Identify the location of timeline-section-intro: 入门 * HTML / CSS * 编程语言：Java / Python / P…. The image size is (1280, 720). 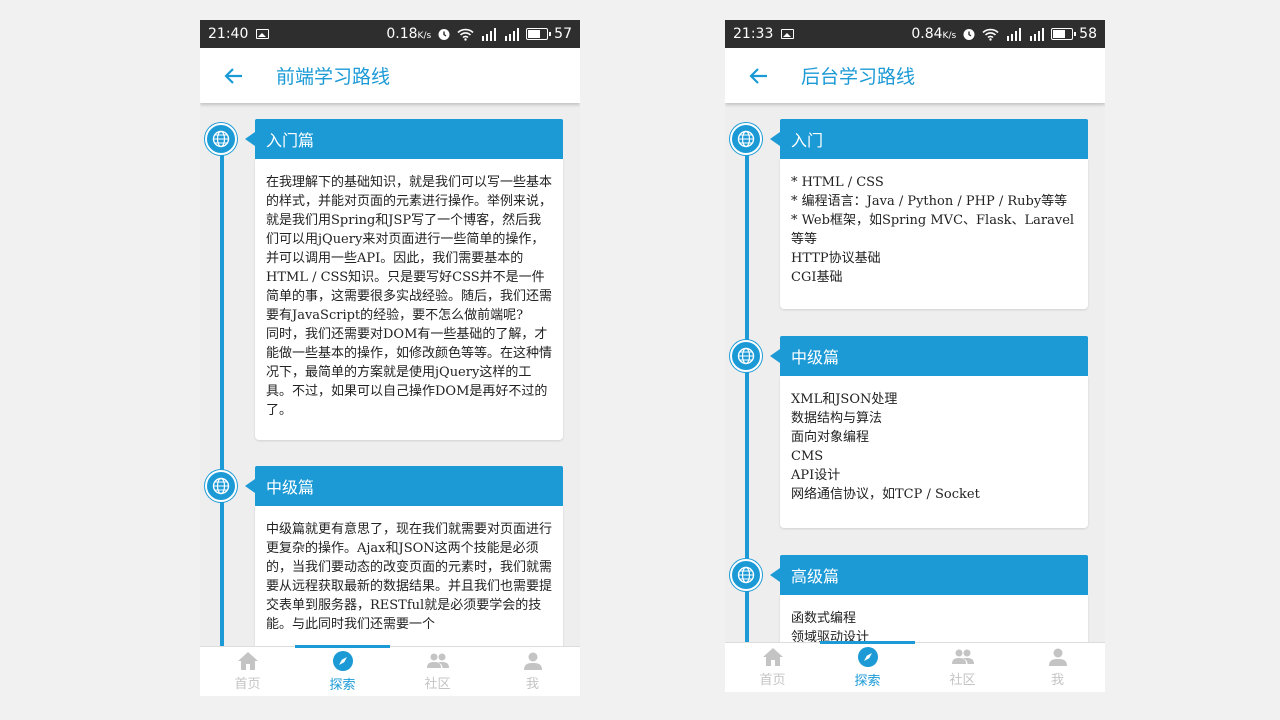
(909, 214).